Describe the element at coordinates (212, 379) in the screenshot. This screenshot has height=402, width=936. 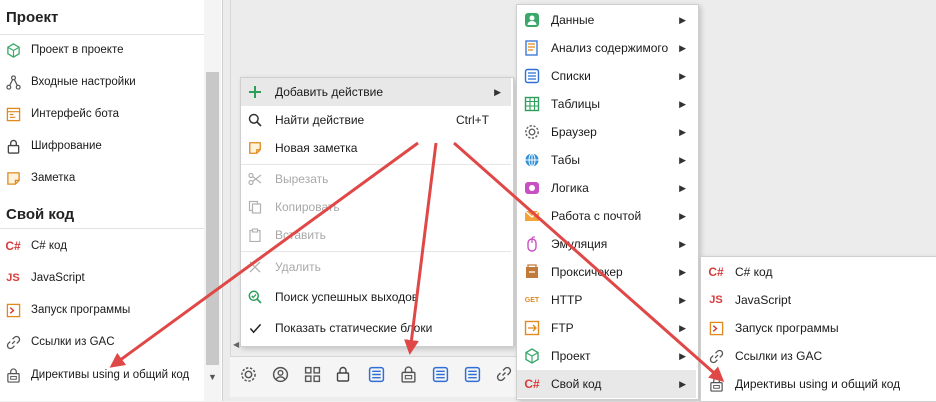
I see `scroll-down-arrow-icon: ▼` at that location.